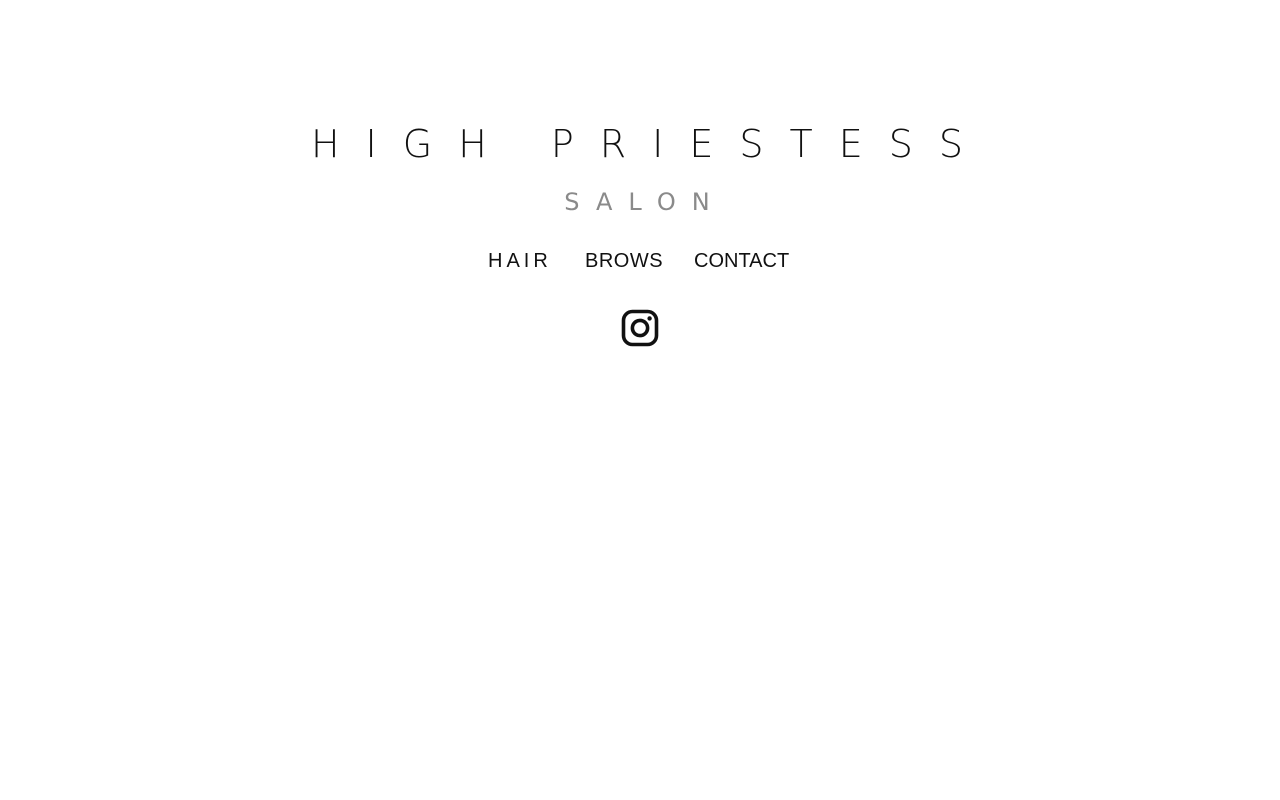  I want to click on main-nav: HAIR BROWS CONTACT, so click(640, 261).